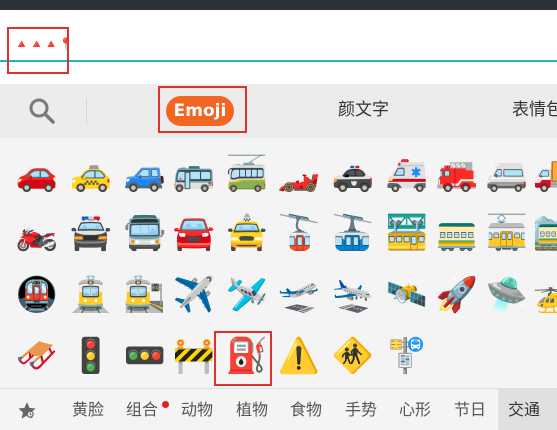 The height and width of the screenshot is (430, 557). Describe the element at coordinates (194, 174) in the screenshot. I see `emoji-key: 🚌` at that location.